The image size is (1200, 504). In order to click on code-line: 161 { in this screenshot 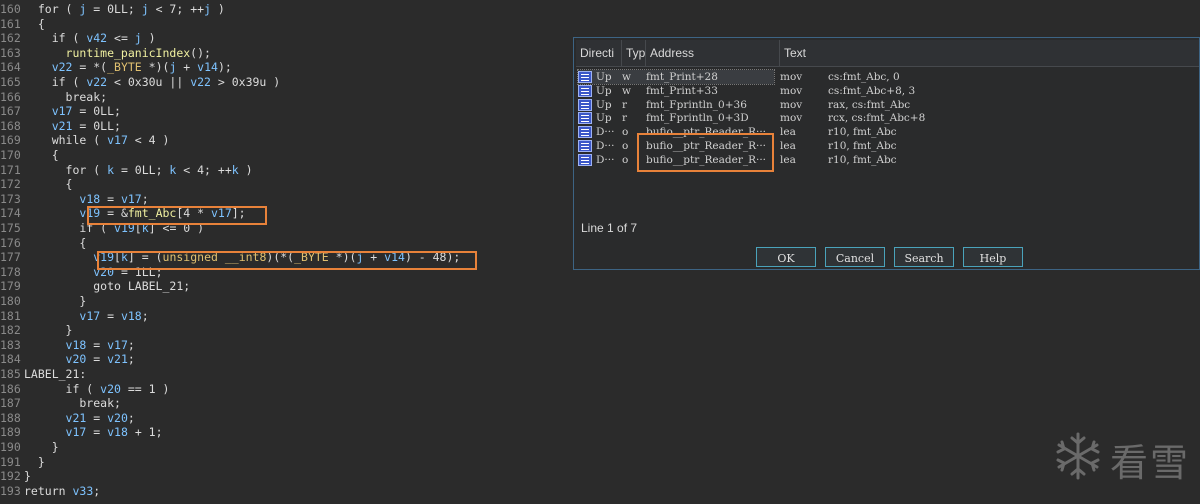, I will do `click(22, 24)`.